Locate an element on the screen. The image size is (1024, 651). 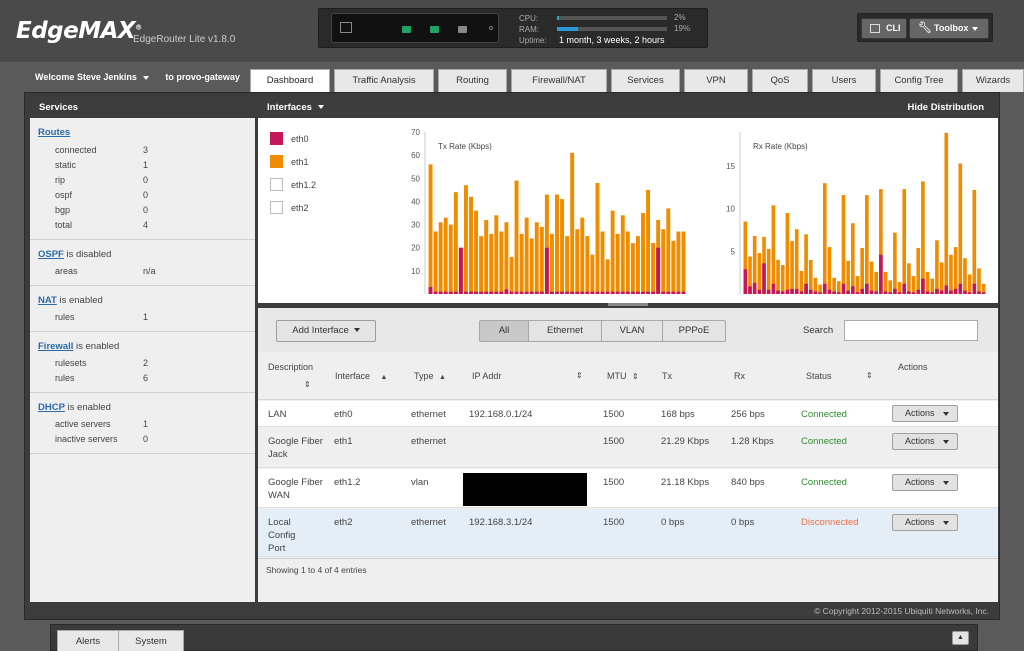
tab-dashboard: Dashboard is located at coordinates (290, 80).